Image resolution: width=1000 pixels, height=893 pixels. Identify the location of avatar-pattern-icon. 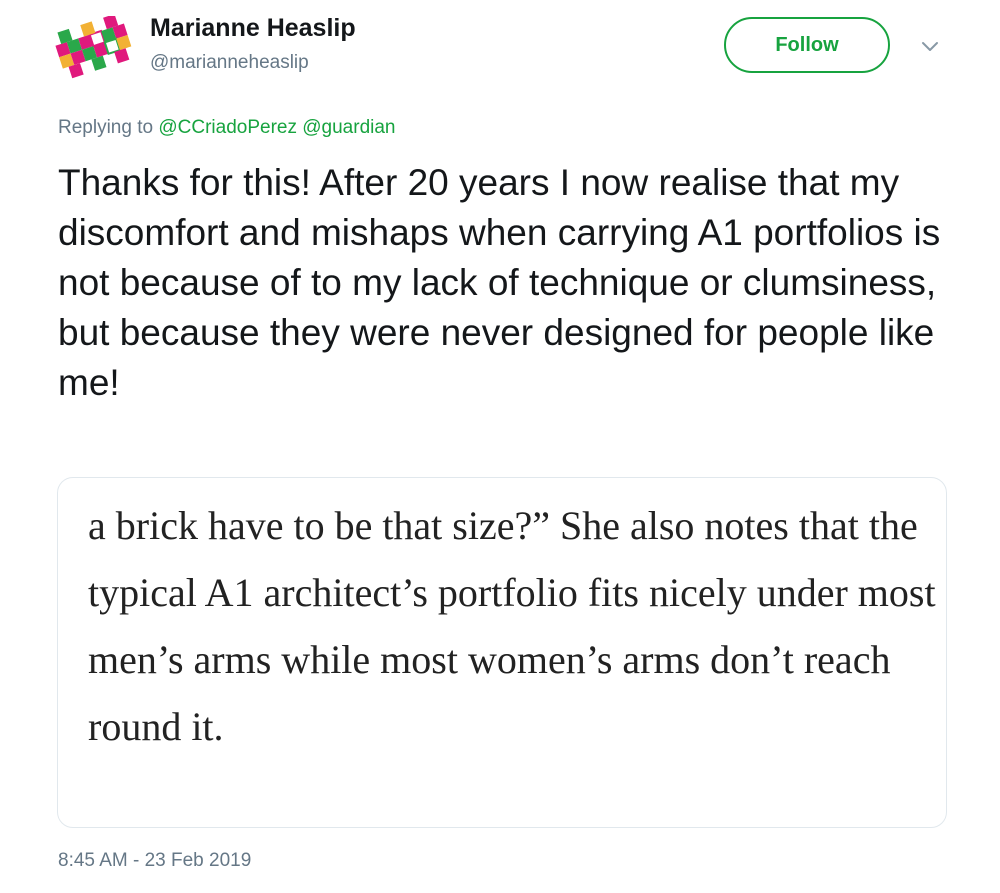
(93, 46).